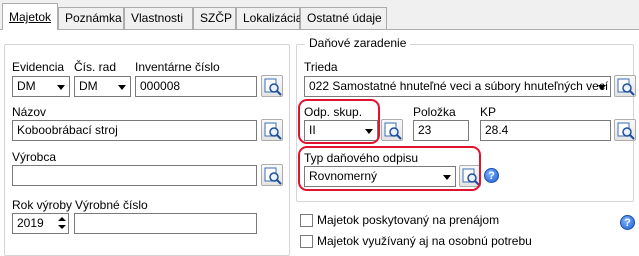  Describe the element at coordinates (62, 223) in the screenshot. I see `spinner-arrows` at that location.